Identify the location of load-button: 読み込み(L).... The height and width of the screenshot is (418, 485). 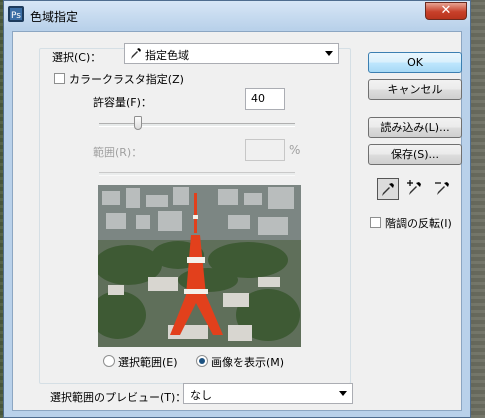
(415, 127).